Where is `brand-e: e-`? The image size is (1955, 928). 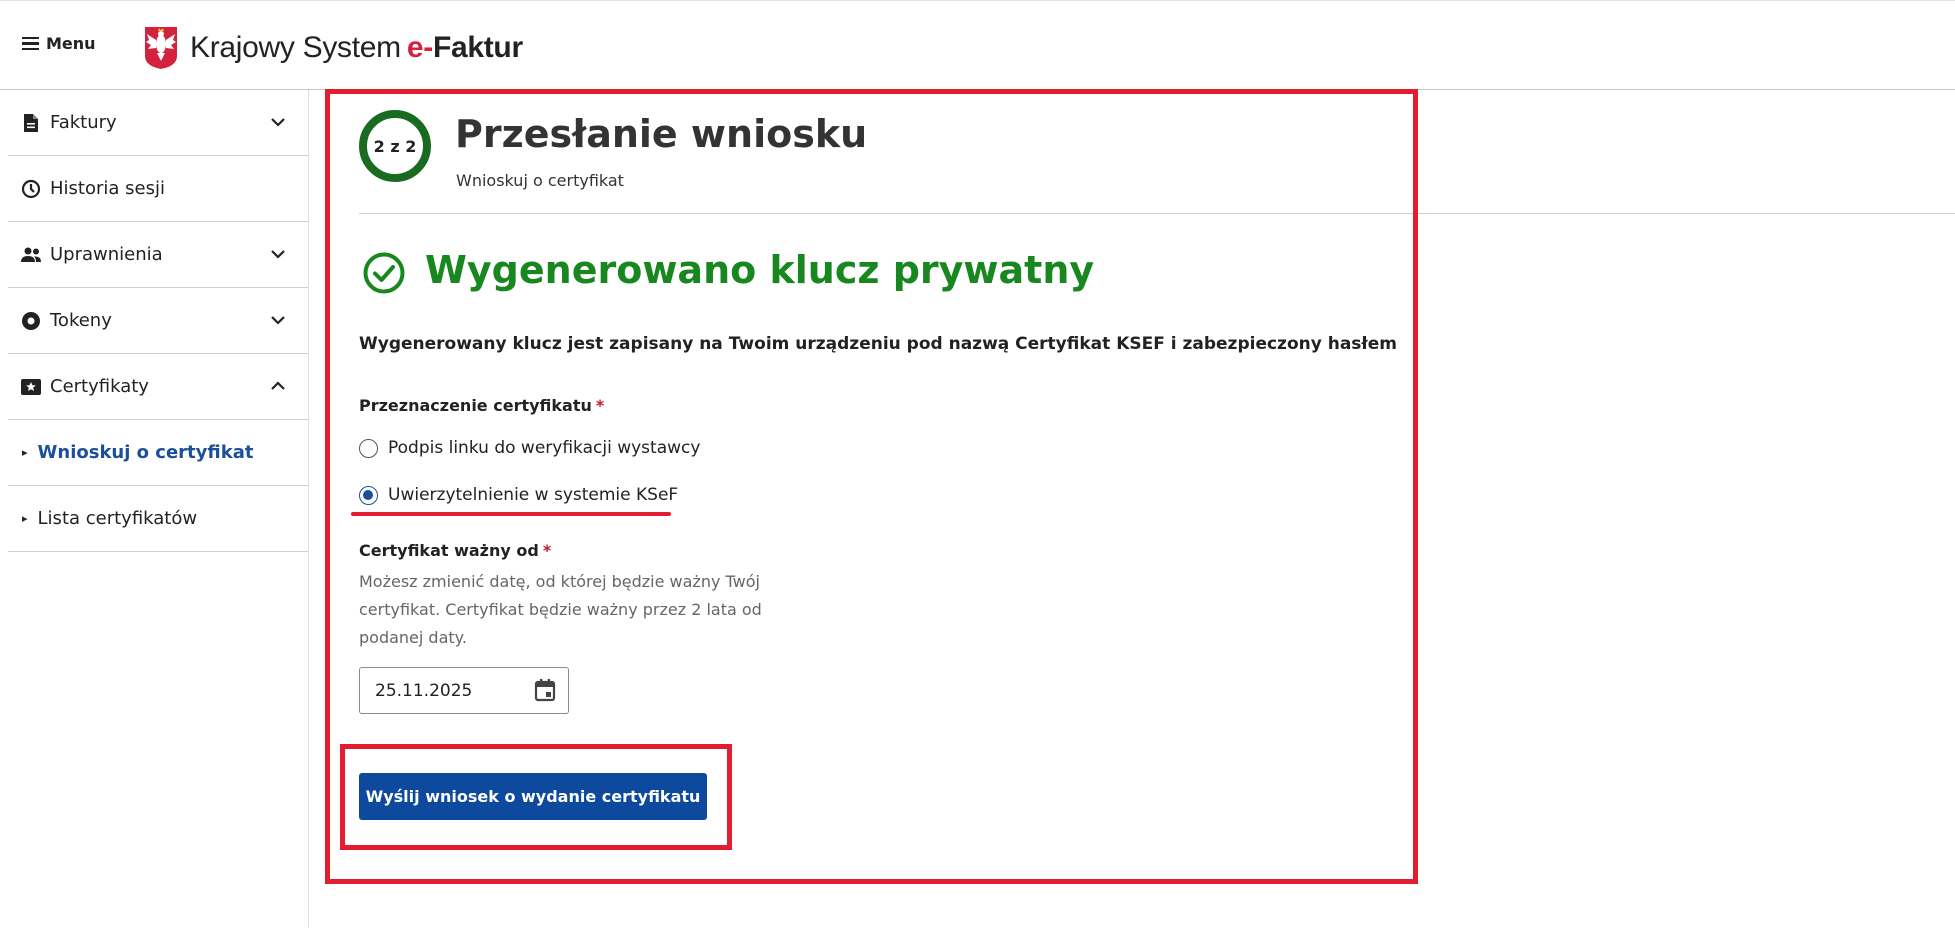
brand-e: e- is located at coordinates (419, 47).